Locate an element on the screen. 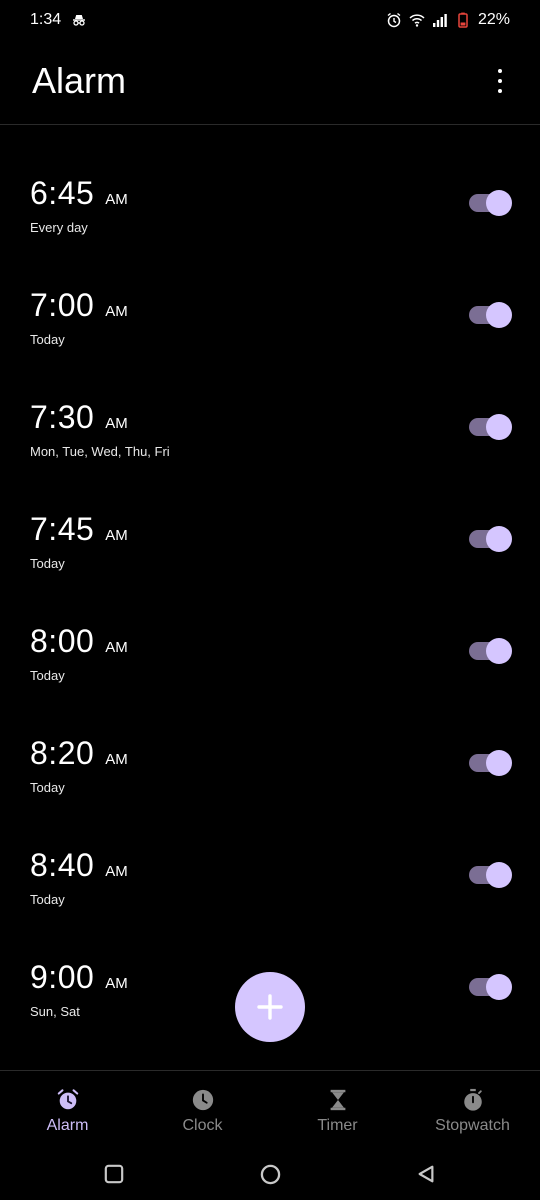 The width and height of the screenshot is (540, 1200). tab-label: Clock is located at coordinates (202, 1125).